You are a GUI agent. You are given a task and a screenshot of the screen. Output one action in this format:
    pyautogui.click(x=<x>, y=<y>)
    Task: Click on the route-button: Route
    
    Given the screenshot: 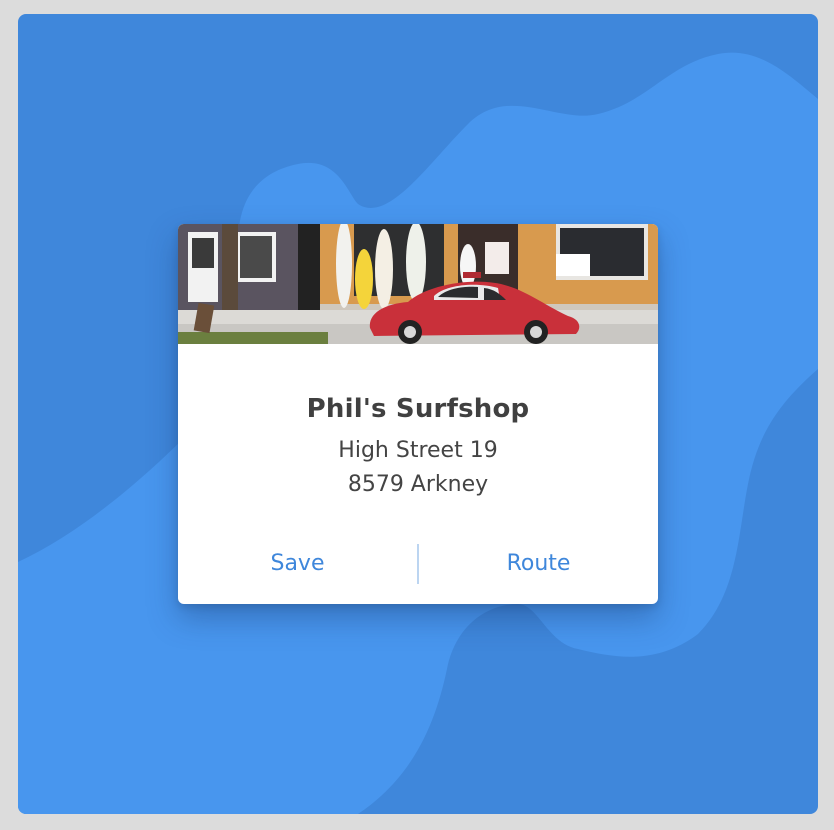 What is the action you would take?
    pyautogui.click(x=538, y=564)
    